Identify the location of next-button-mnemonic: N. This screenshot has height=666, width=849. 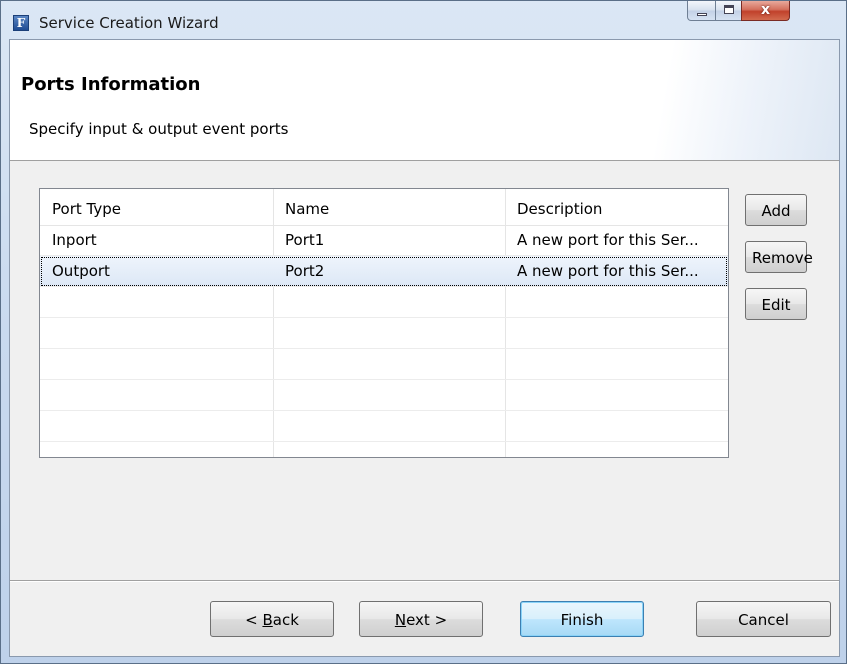
(400, 620).